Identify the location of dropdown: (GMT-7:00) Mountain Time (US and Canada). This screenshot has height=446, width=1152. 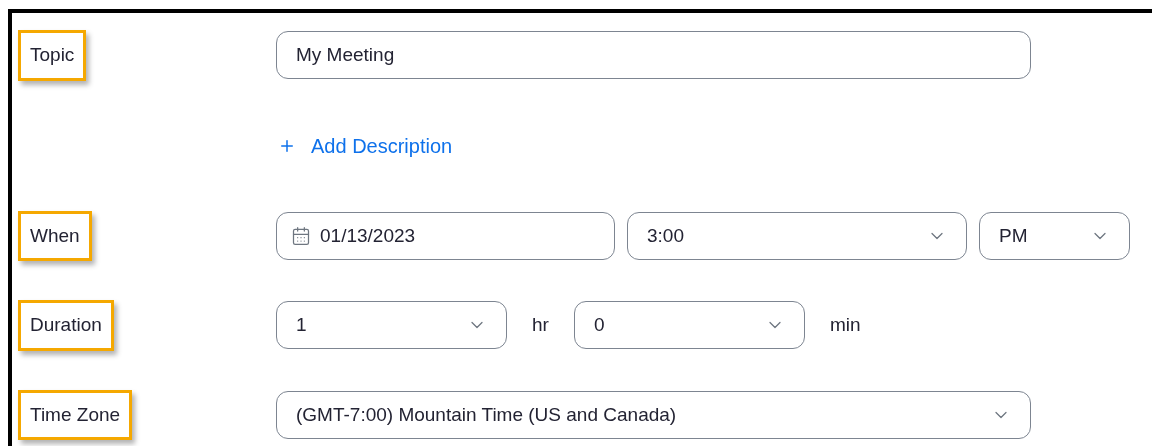
(653, 414).